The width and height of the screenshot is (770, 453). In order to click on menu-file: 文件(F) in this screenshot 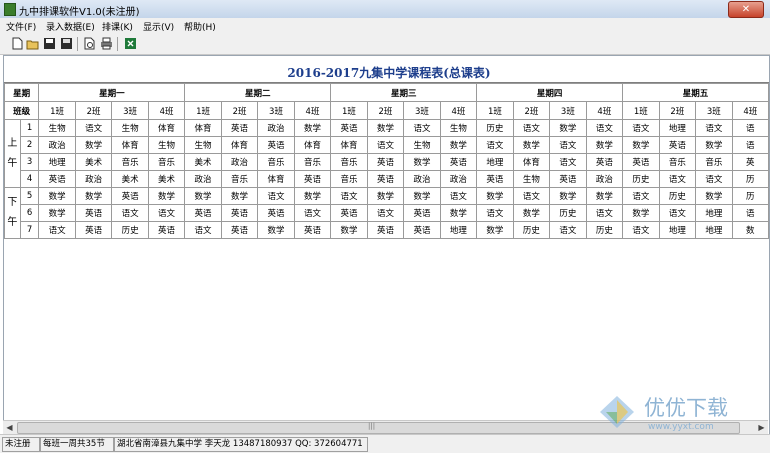, I will do `click(21, 26)`.